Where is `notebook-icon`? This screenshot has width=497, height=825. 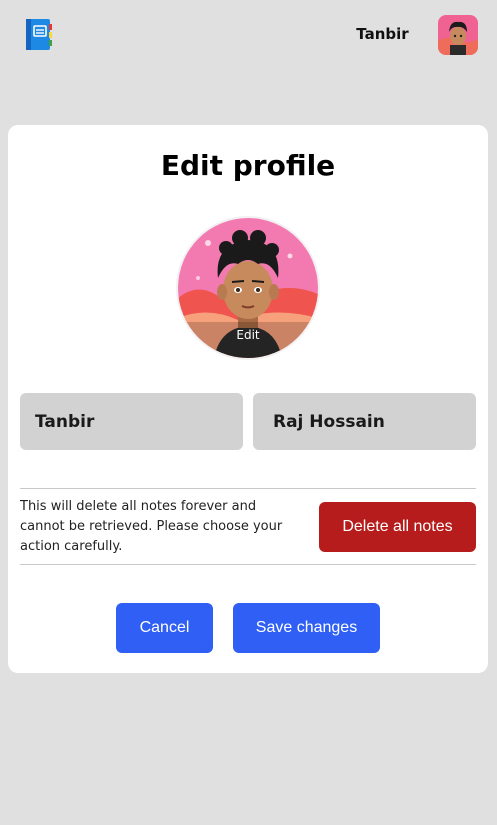
notebook-icon is located at coordinates (38, 34).